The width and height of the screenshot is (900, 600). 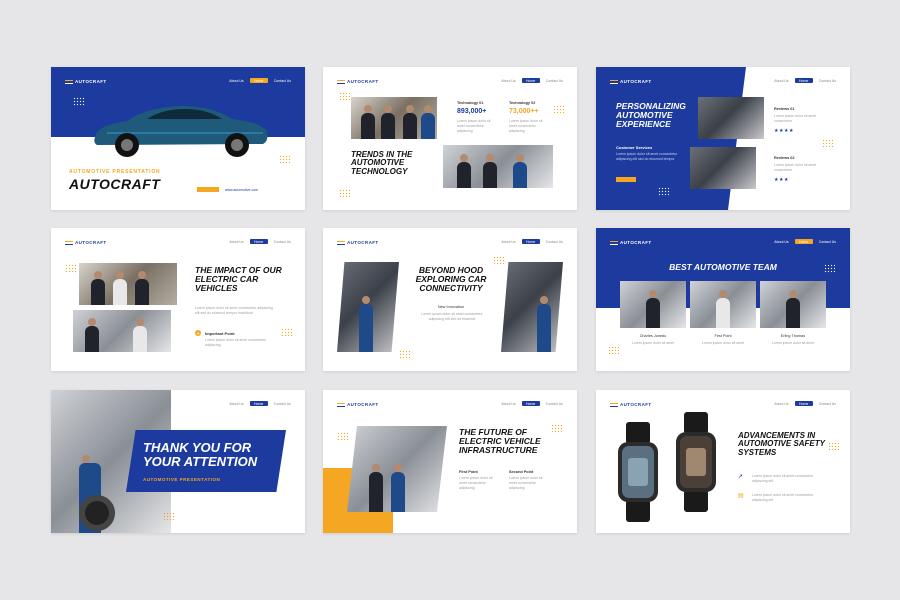 I want to click on team-member-name: First Point, so click(x=723, y=336).